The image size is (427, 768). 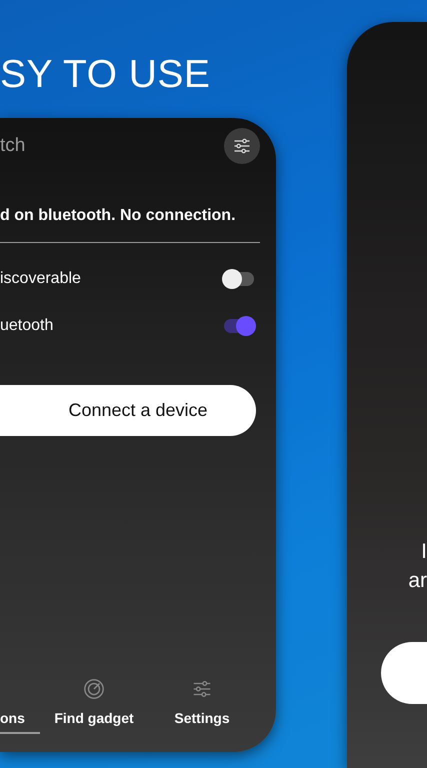 What do you see at coordinates (94, 705) in the screenshot?
I see `nav-tab: Find gadget` at bounding box center [94, 705].